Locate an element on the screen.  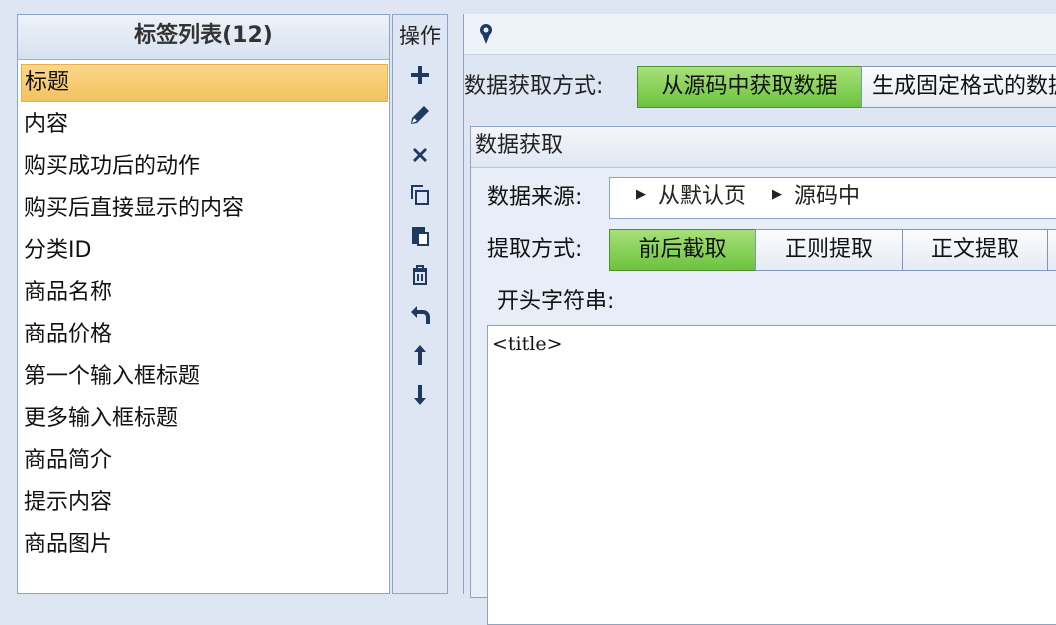
trash-button is located at coordinates (420, 275).